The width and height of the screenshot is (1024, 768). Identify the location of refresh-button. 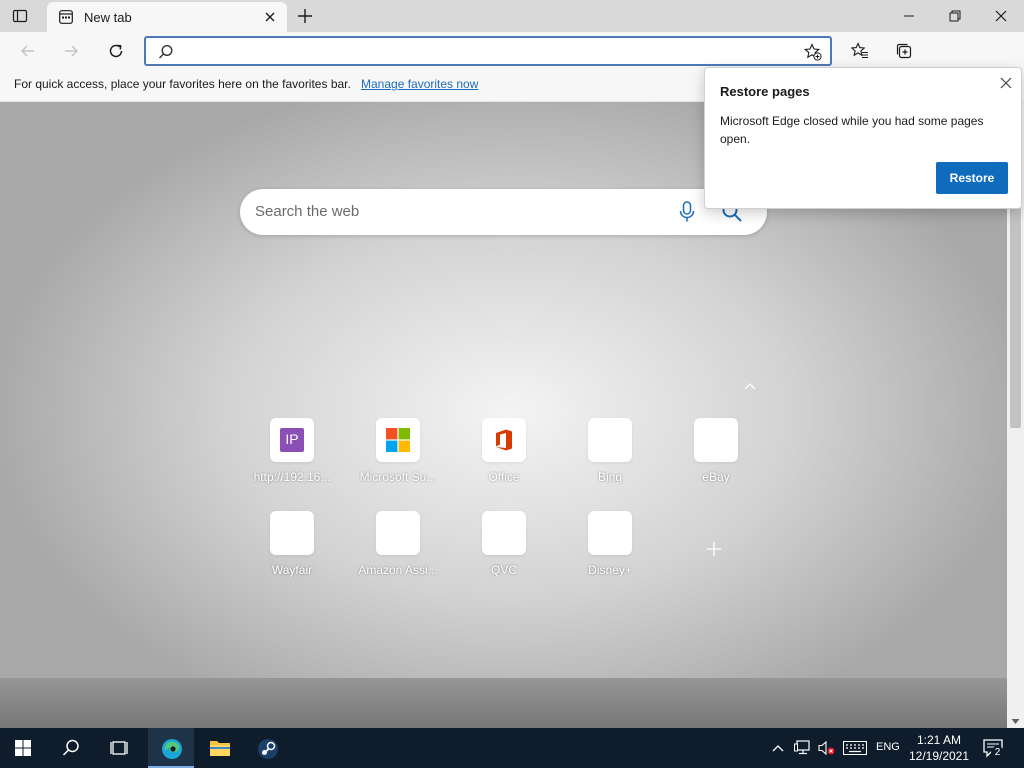
(116, 51).